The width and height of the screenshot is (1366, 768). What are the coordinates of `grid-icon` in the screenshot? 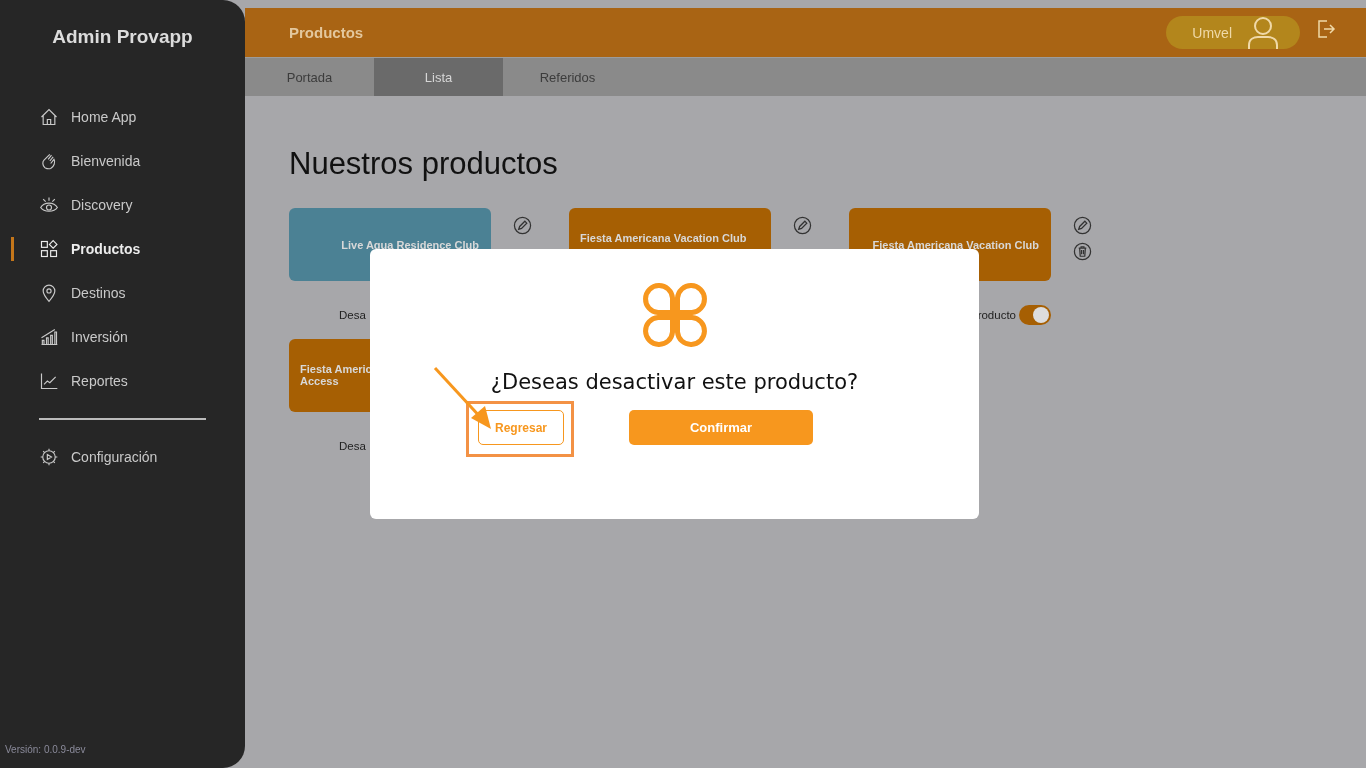 It's located at (49, 249).